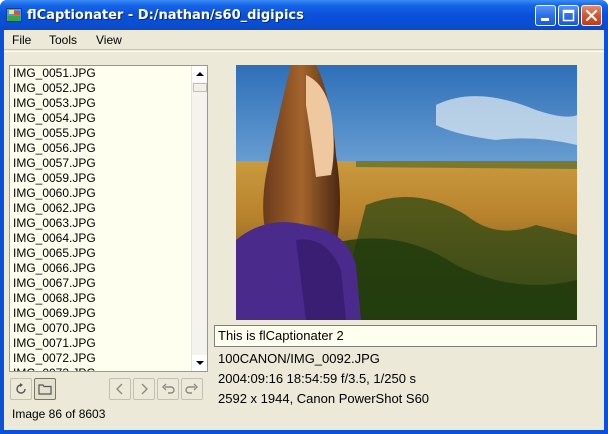 This screenshot has height=434, width=608. What do you see at coordinates (100, 88) in the screenshot?
I see `file-list-item: IMG_0052.JPG` at bounding box center [100, 88].